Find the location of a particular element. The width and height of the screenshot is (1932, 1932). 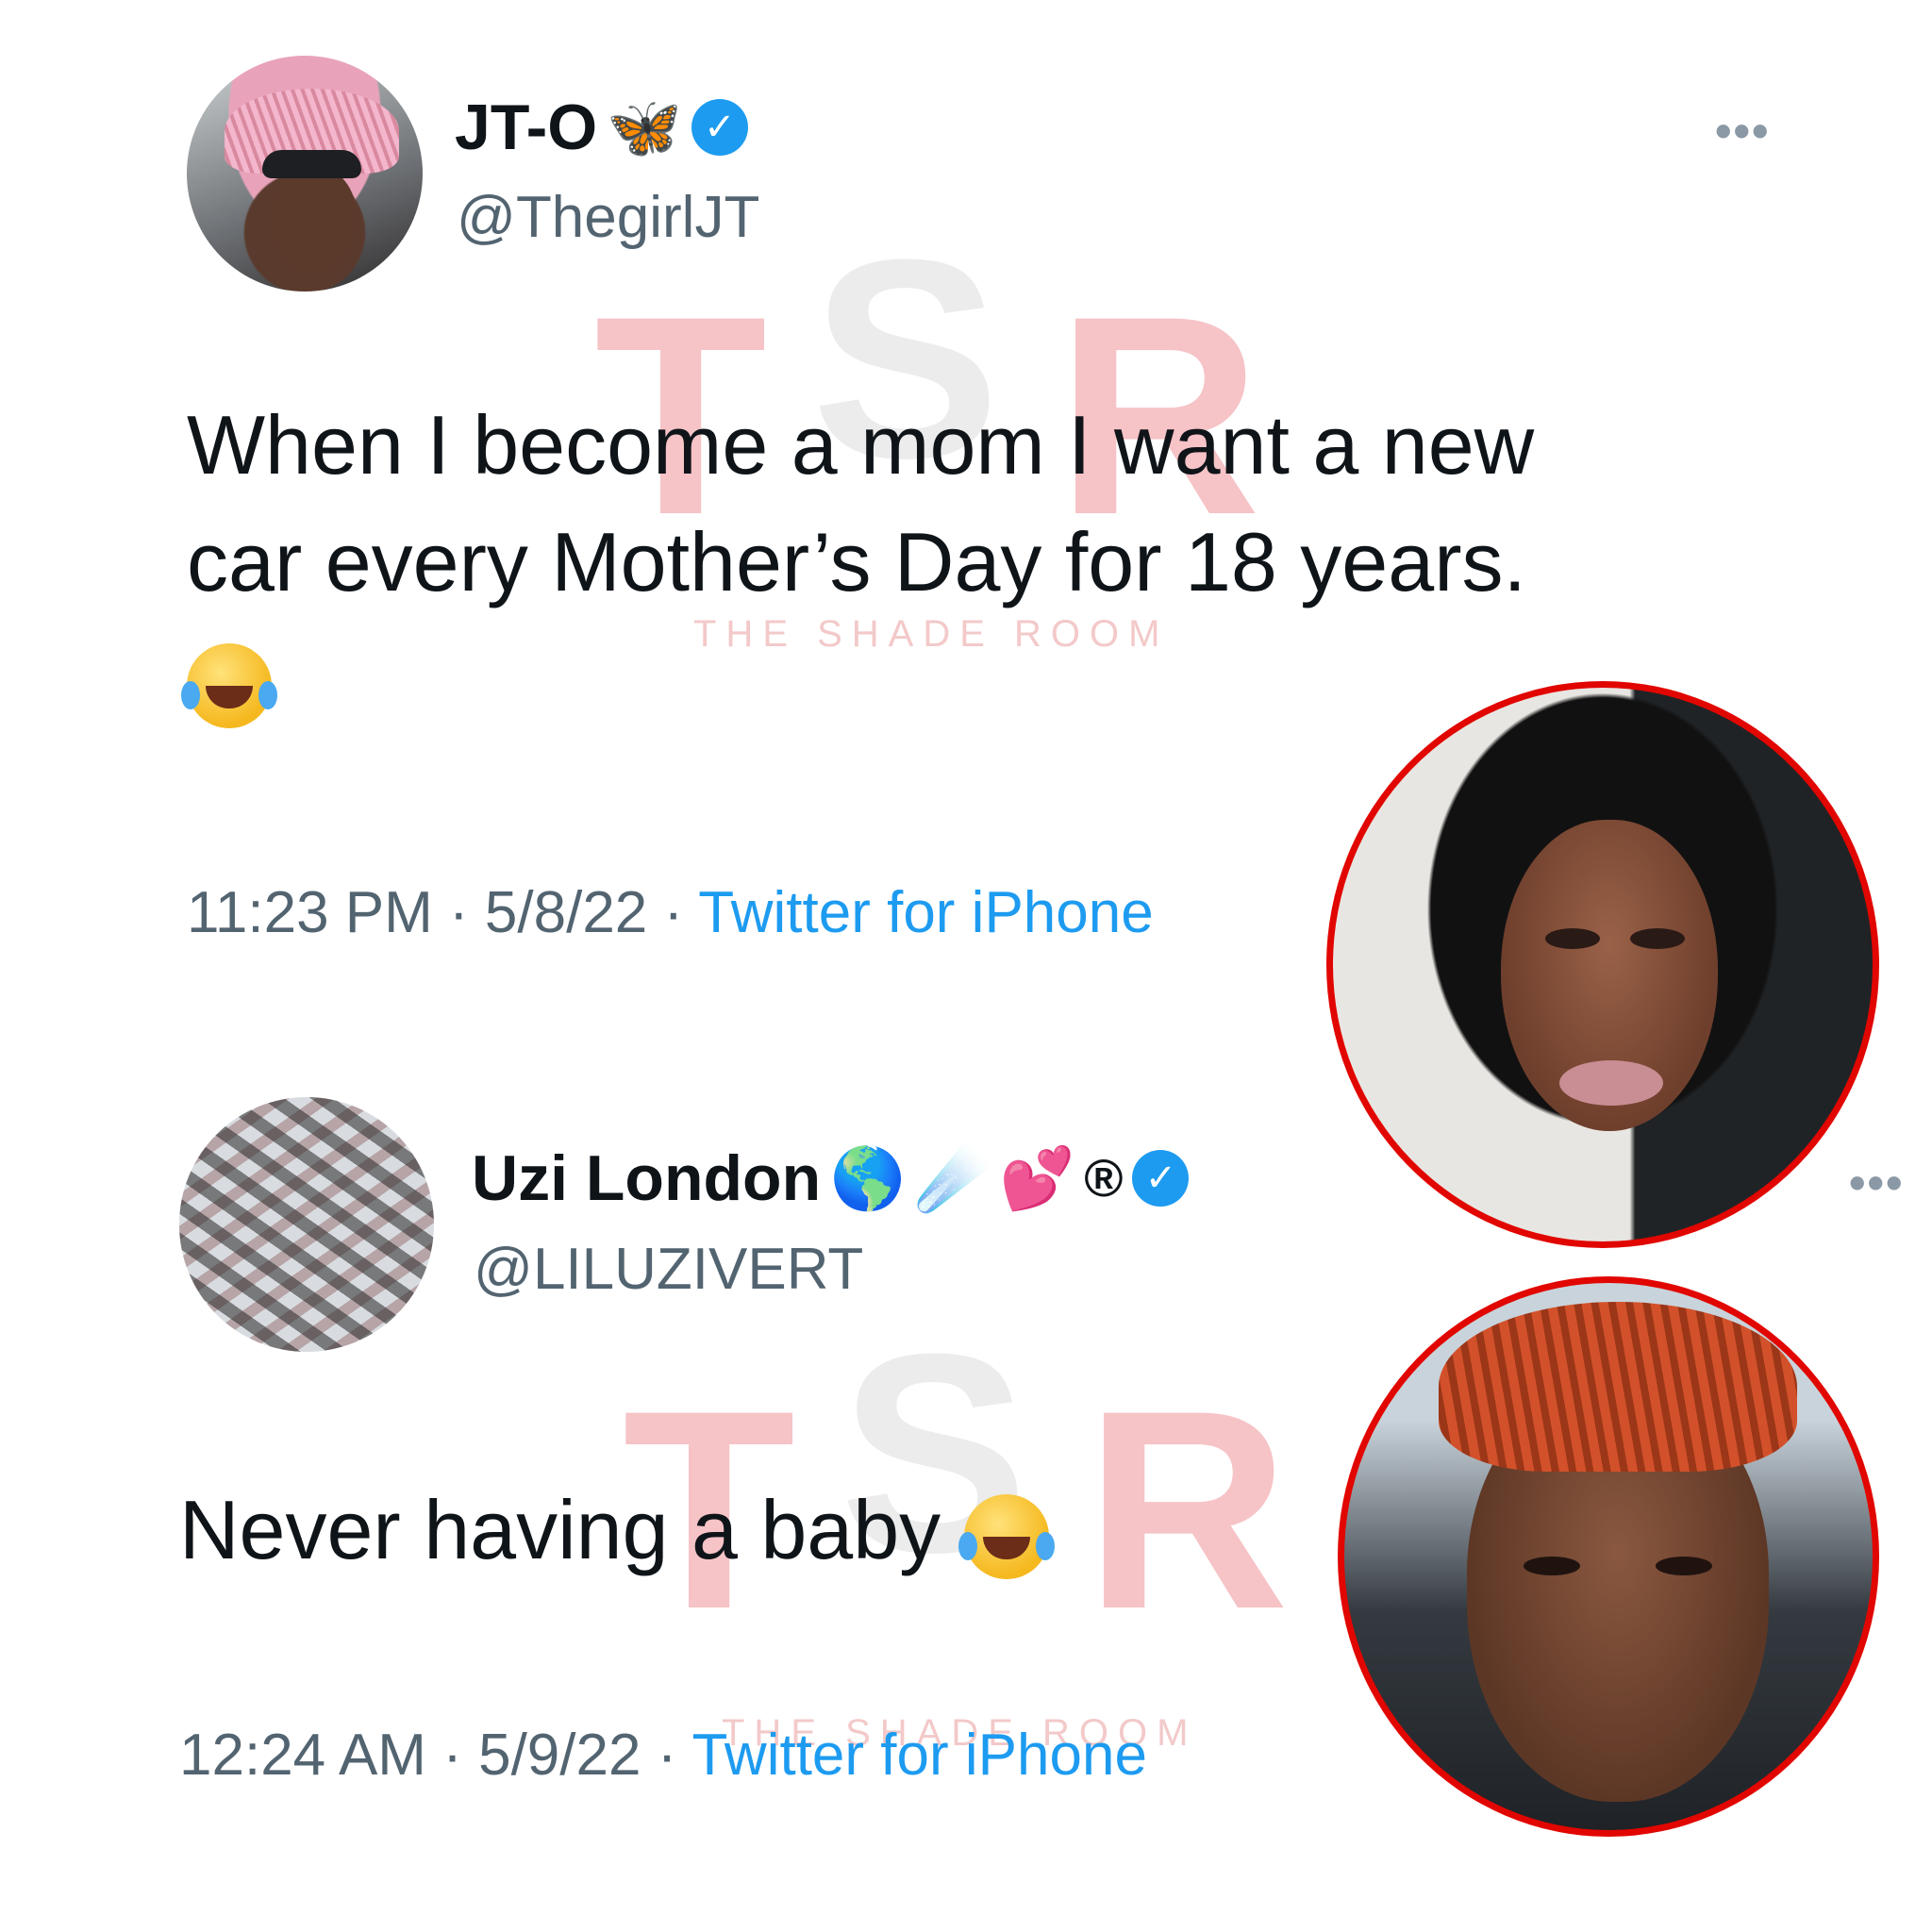

avatar-face is located at coordinates (314, 221).